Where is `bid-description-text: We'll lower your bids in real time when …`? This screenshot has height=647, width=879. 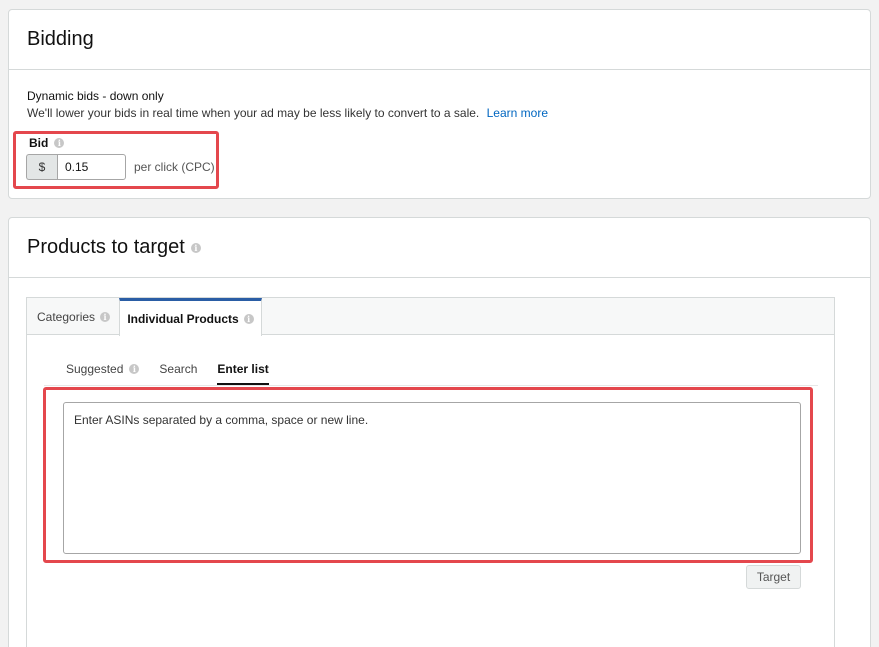 bid-description-text: We'll lower your bids in real time when … is located at coordinates (253, 113).